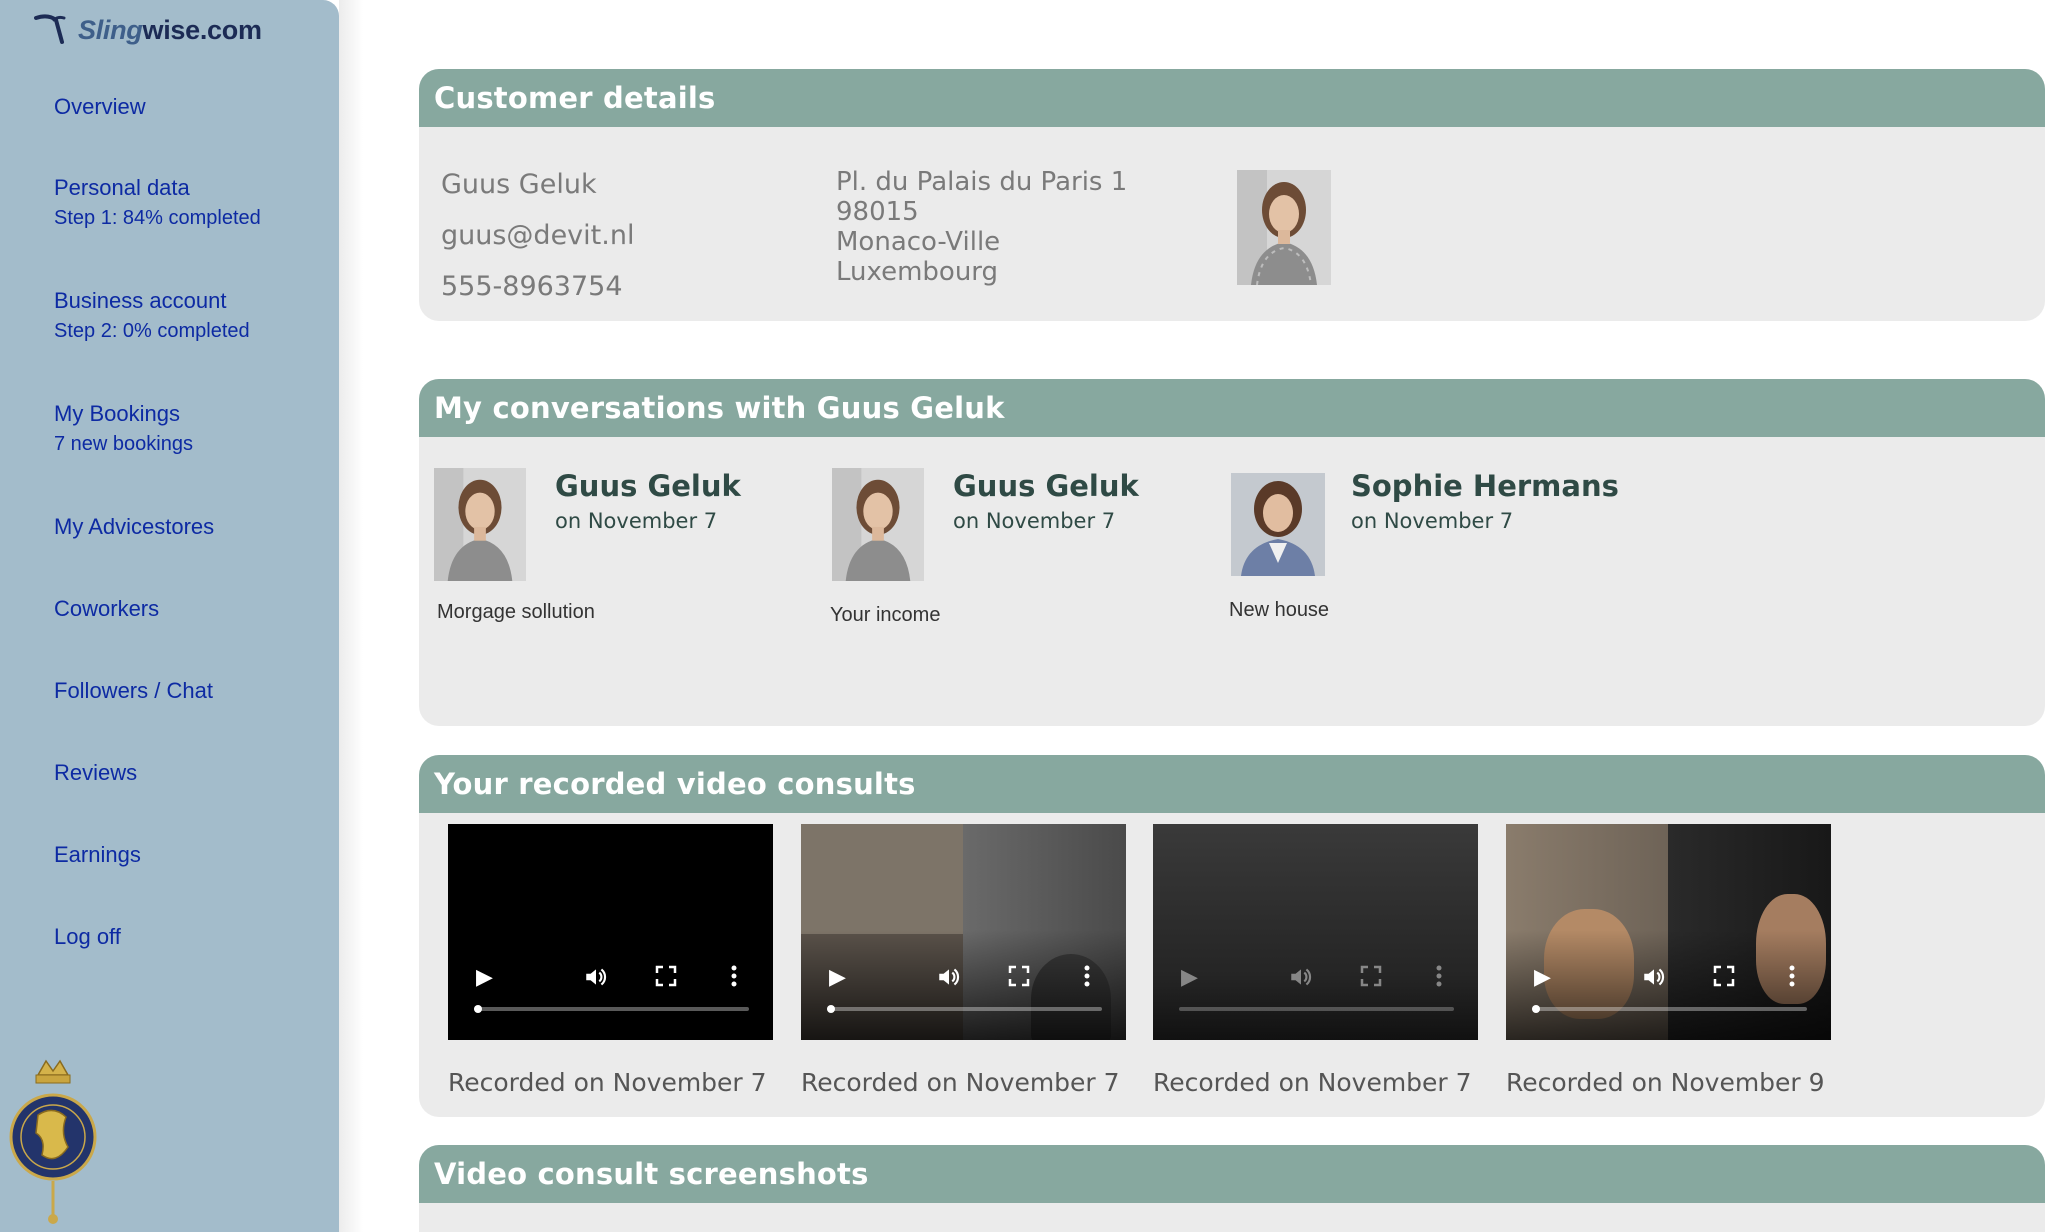 The width and height of the screenshot is (2048, 1232). I want to click on logo: Slingwise.com, so click(148, 30).